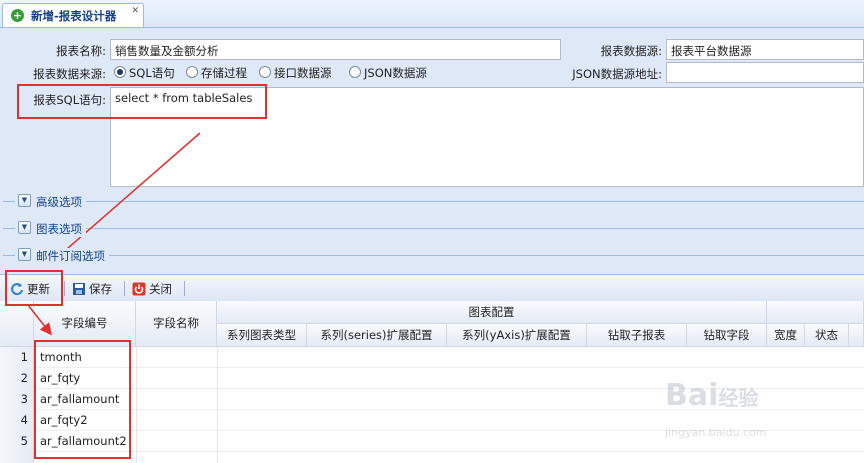  Describe the element at coordinates (114, 234) in the screenshot. I see `annotation-arrows` at that location.